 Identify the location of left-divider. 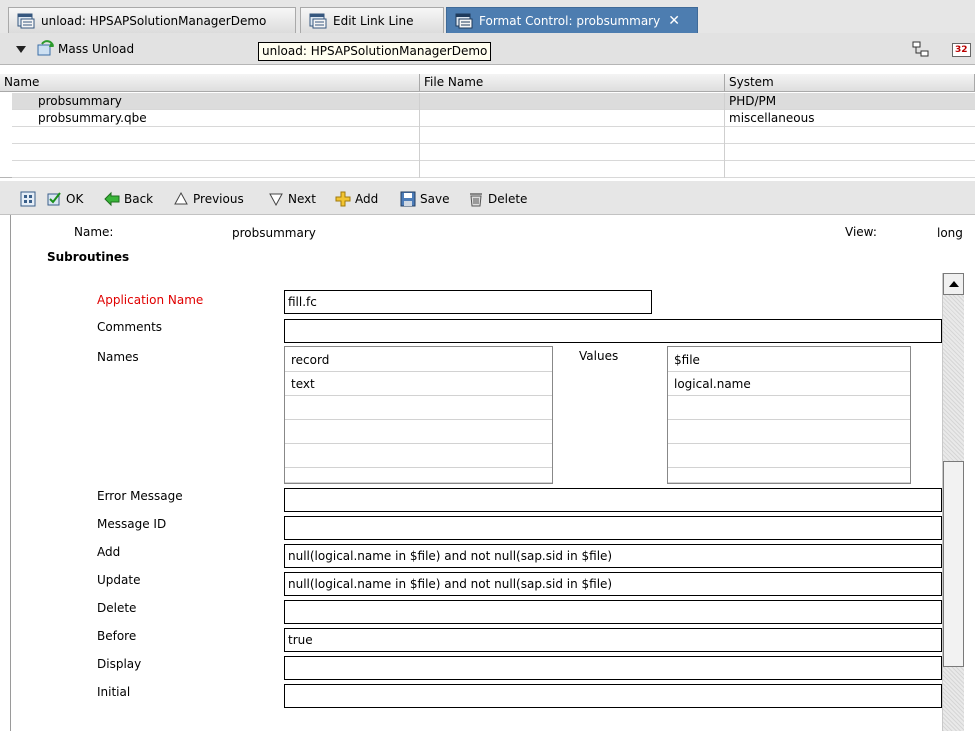
(10, 473).